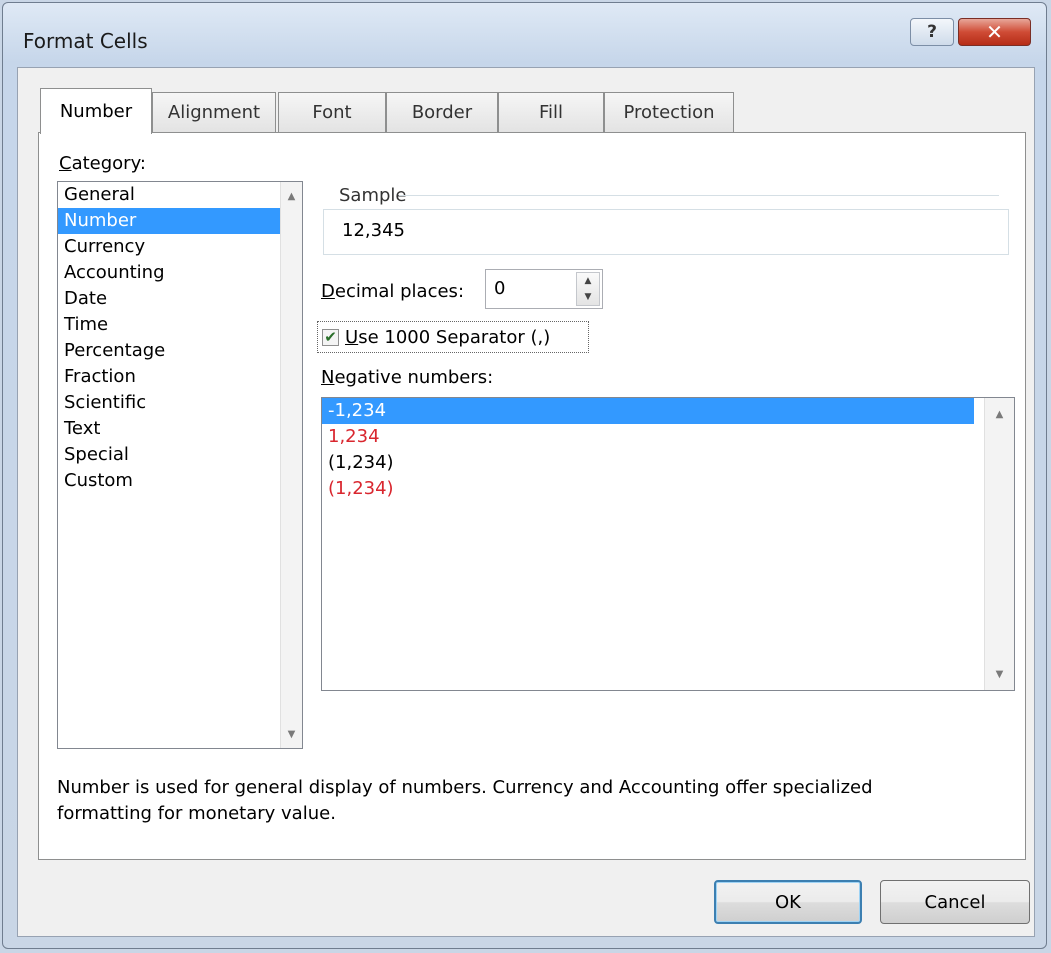 The height and width of the screenshot is (953, 1051). Describe the element at coordinates (414, 377) in the screenshot. I see `negative-numbers-label-text: egative numbers:` at that location.